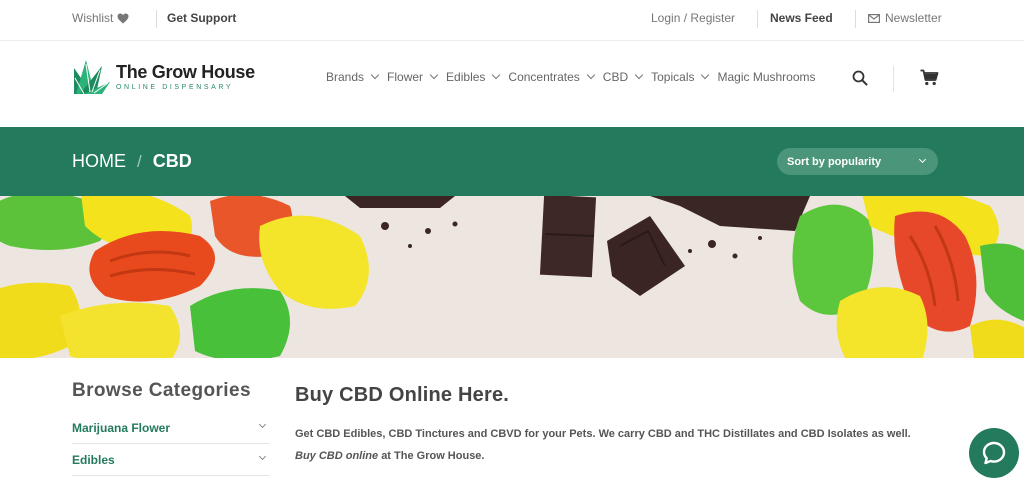 The image size is (1024, 480). I want to click on nav-item-cbd: CBD, so click(623, 77).